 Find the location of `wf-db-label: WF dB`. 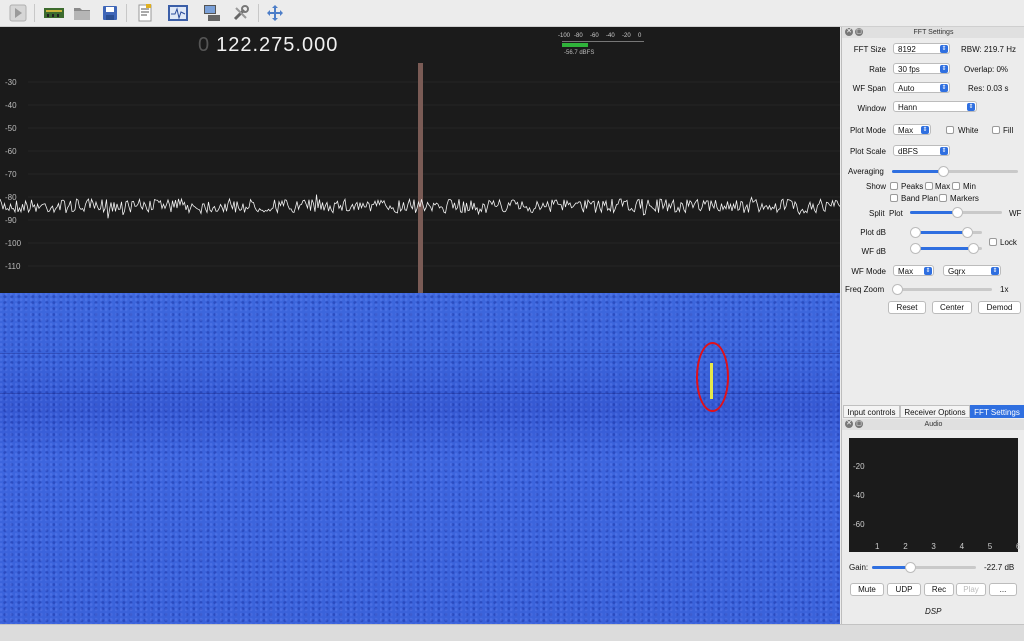

wf-db-label: WF dB is located at coordinates (873, 251).